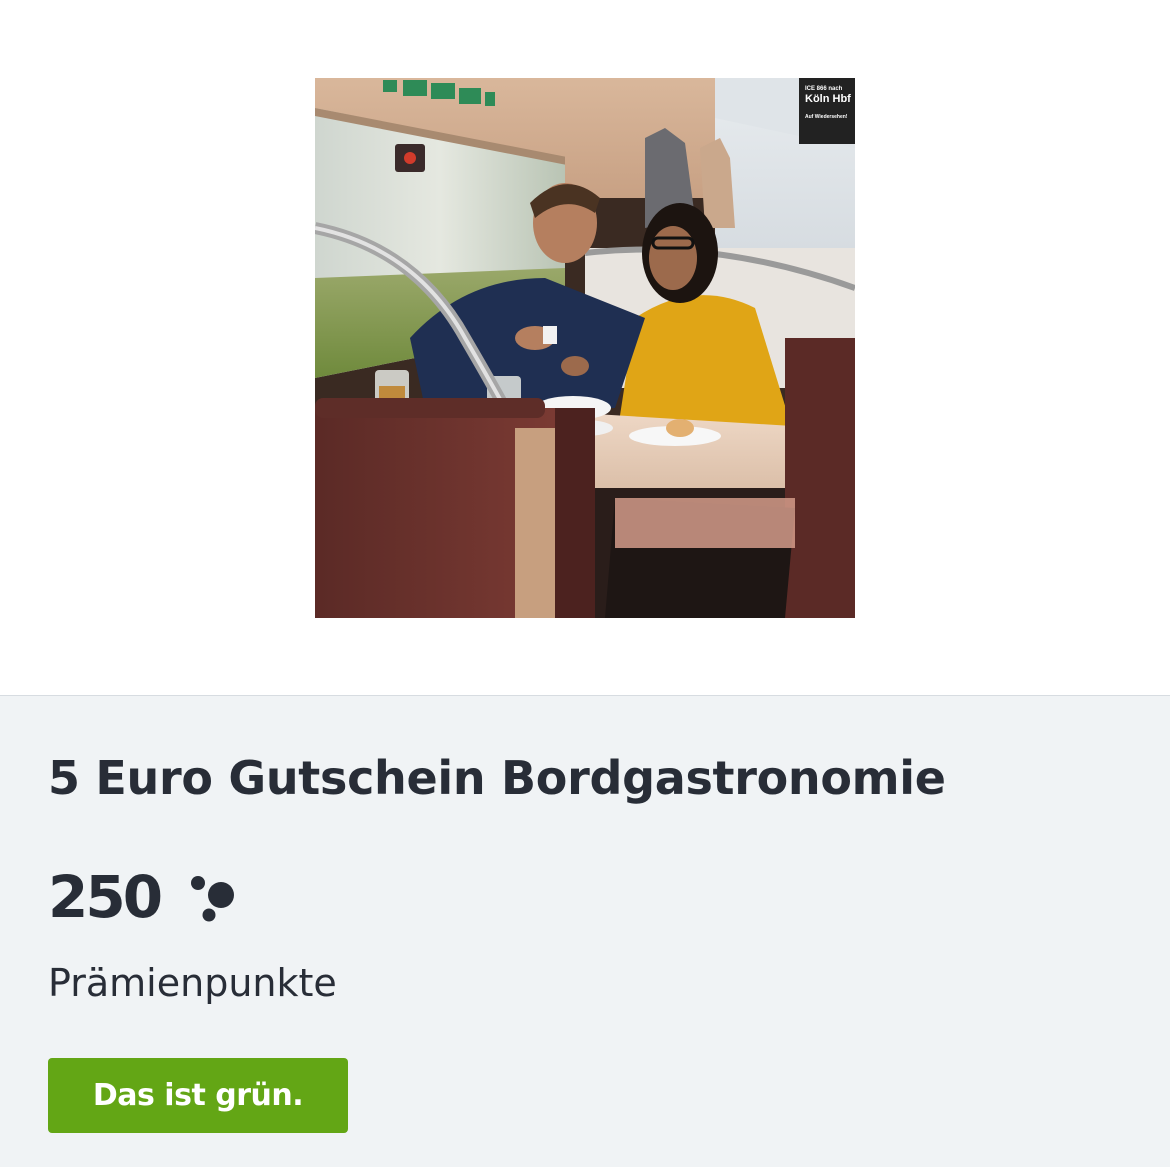  What do you see at coordinates (198, 1095) in the screenshot?
I see `green-badge-button: Das ist grün.` at bounding box center [198, 1095].